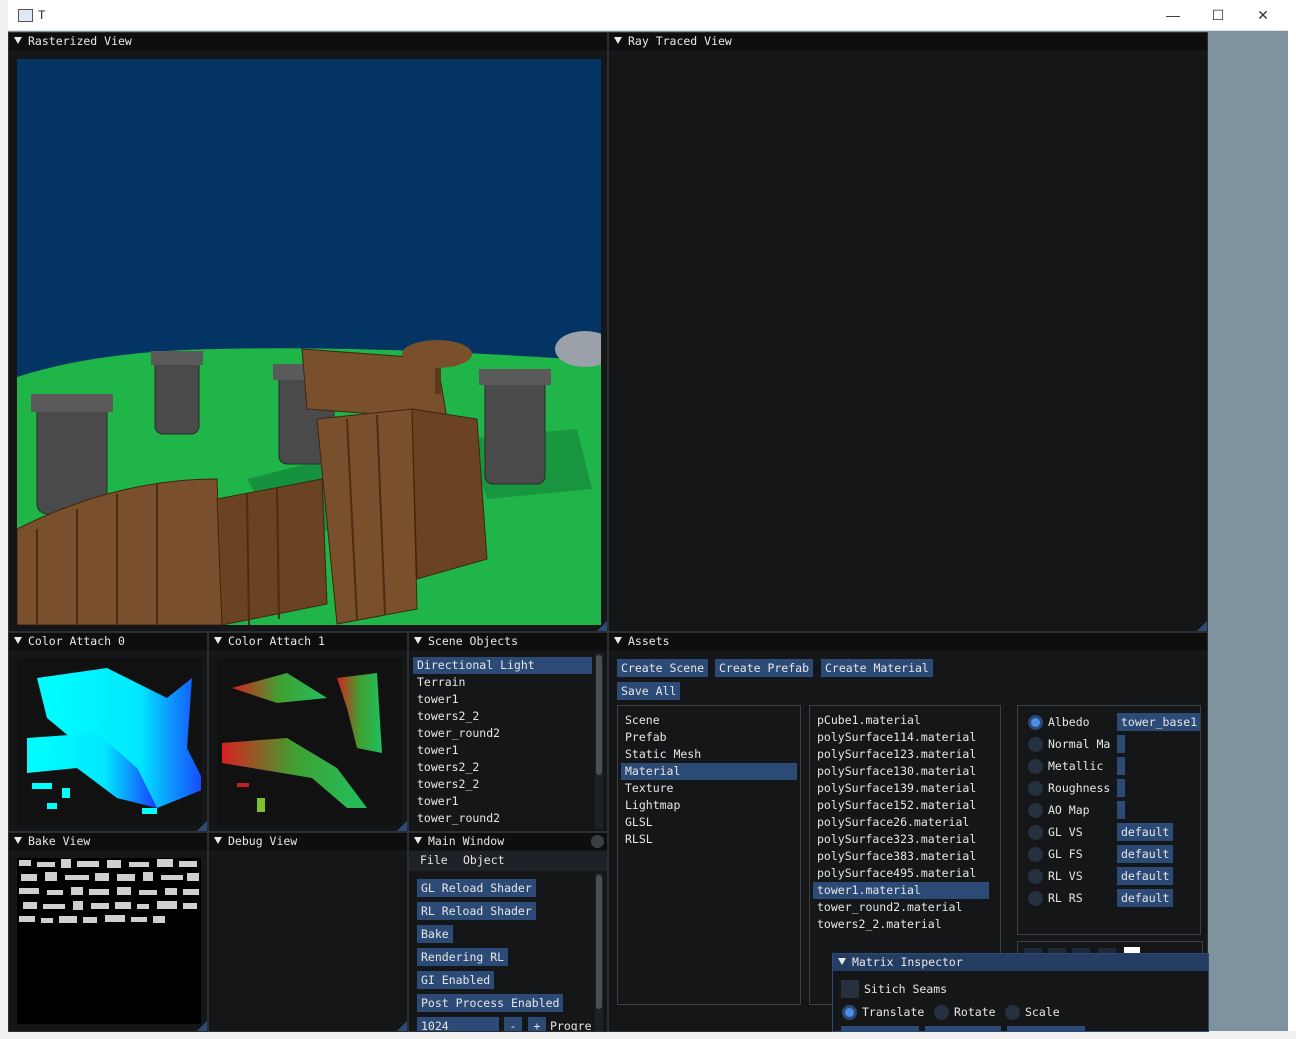 This screenshot has width=1296, height=1039. What do you see at coordinates (649, 691) in the screenshot?
I see `save-all-button: Save All` at bounding box center [649, 691].